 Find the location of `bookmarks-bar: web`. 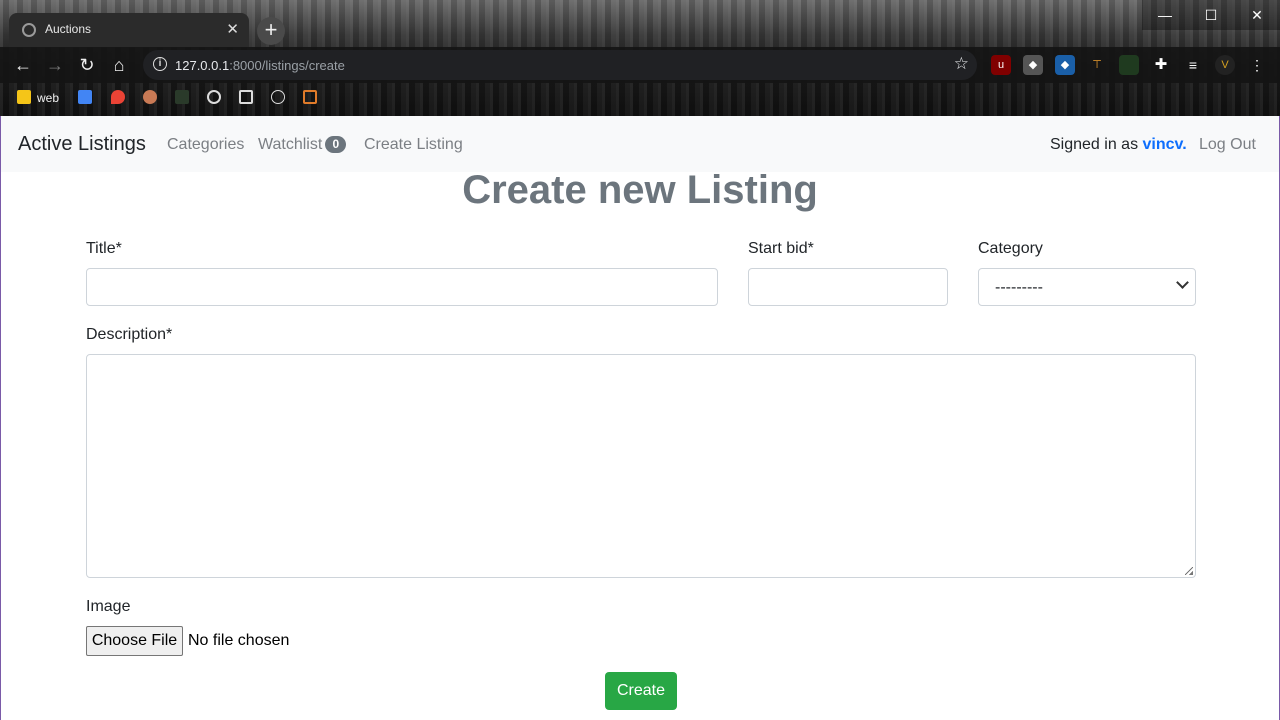

bookmarks-bar: web is located at coordinates (640, 98).